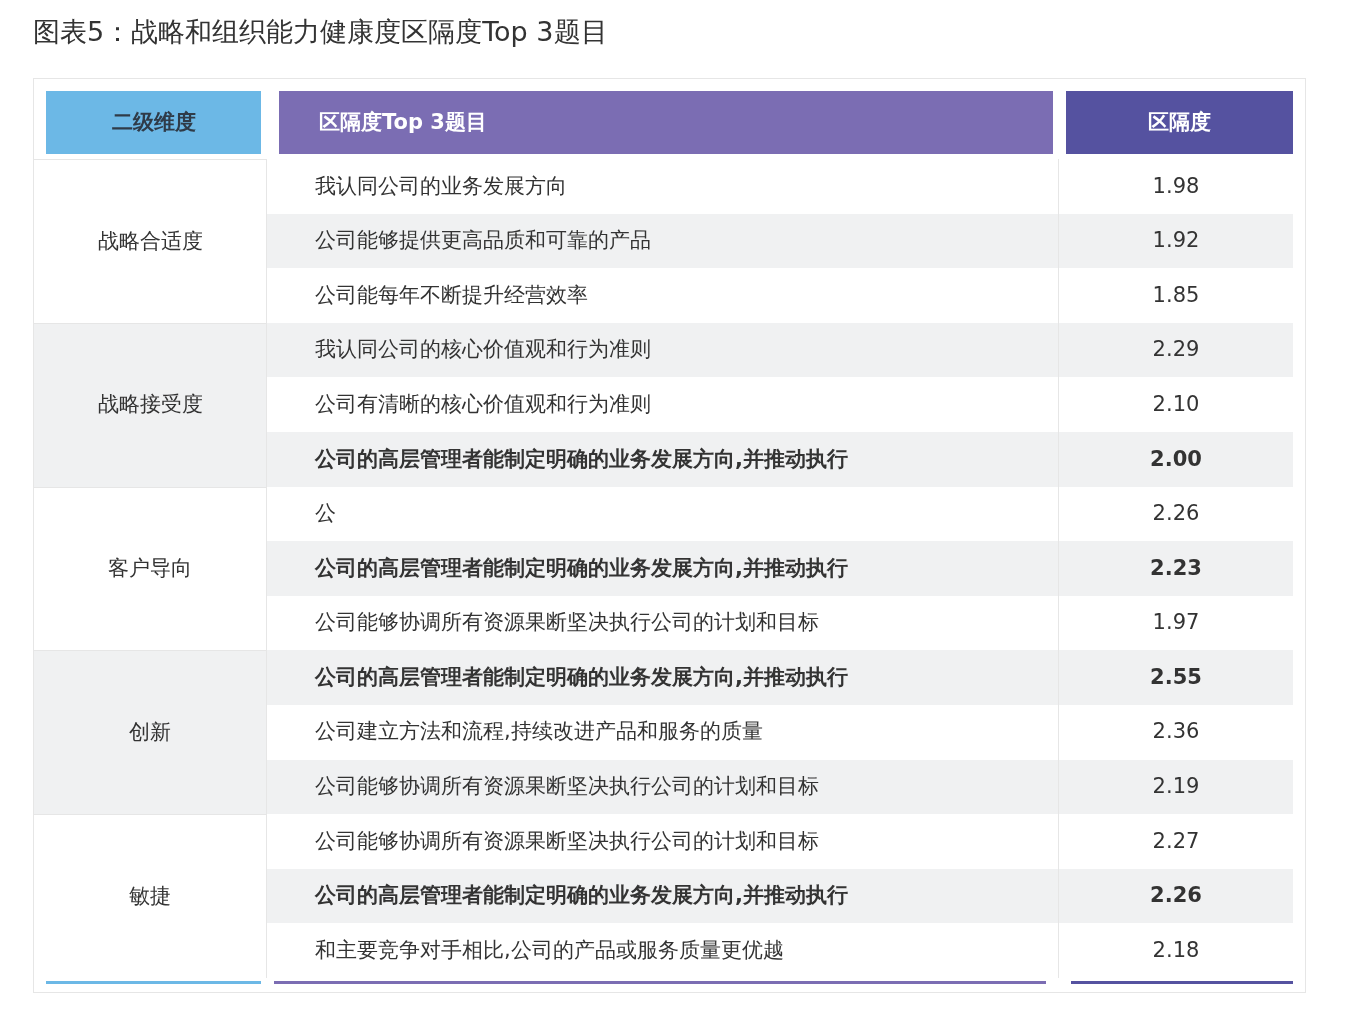  What do you see at coordinates (1176, 568) in the screenshot?
I see `table-cell: 2.23` at bounding box center [1176, 568].